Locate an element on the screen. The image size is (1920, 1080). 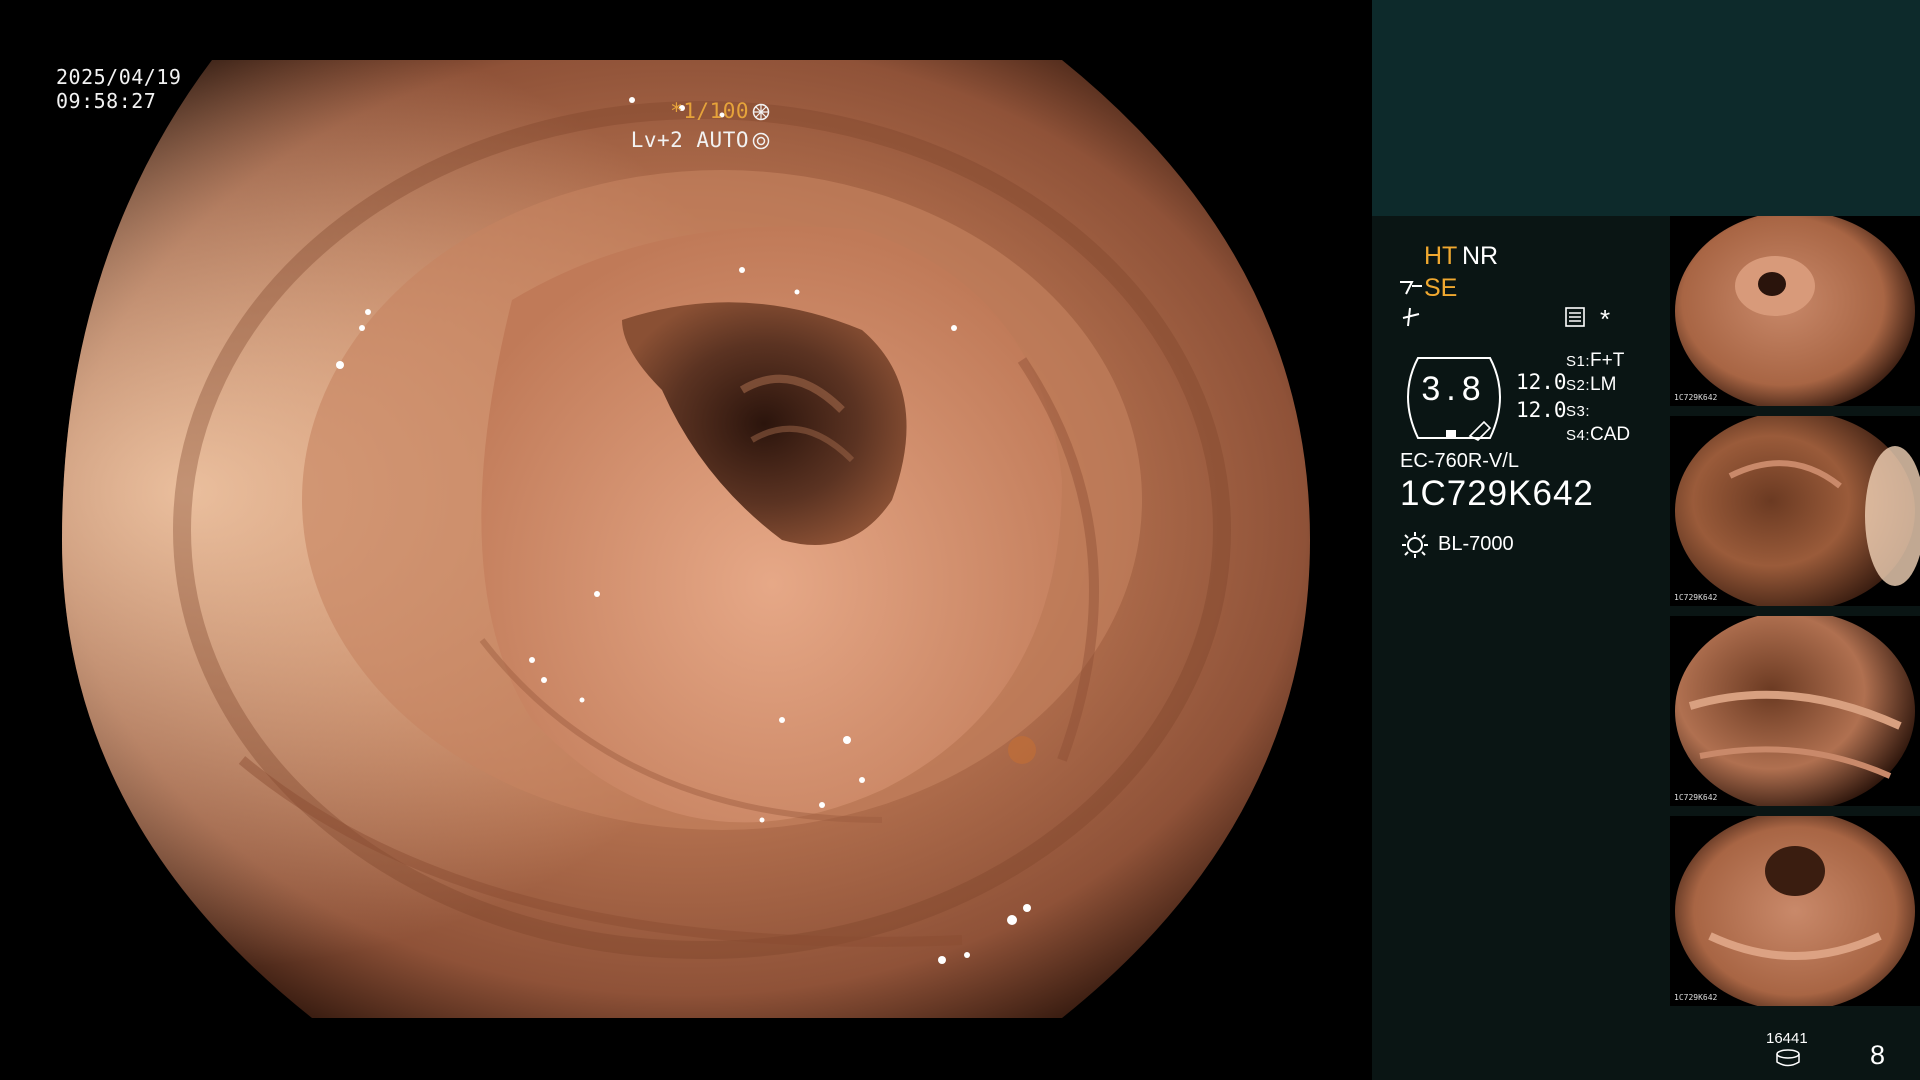
s1-key: S1: is located at coordinates (1578, 361).